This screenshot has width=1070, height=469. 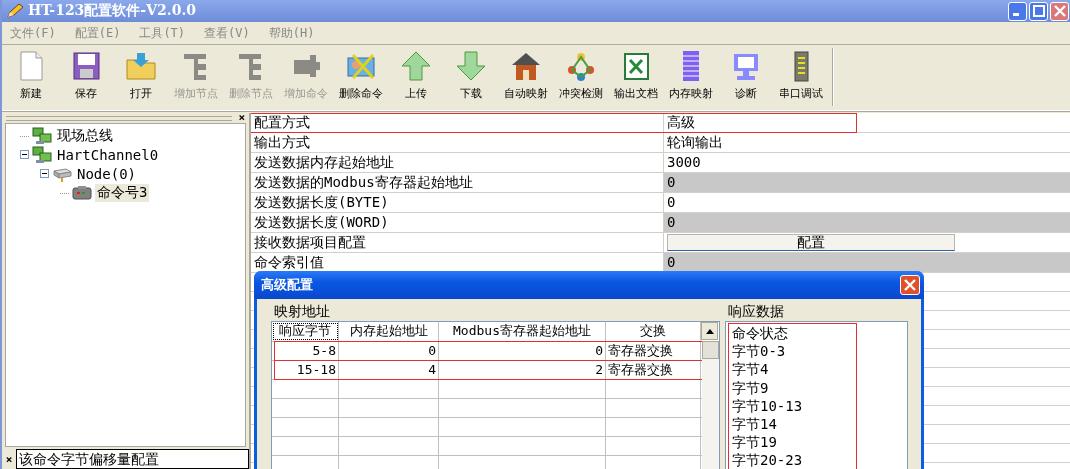 What do you see at coordinates (1015, 14) in the screenshot?
I see `minimize-icon` at bounding box center [1015, 14].